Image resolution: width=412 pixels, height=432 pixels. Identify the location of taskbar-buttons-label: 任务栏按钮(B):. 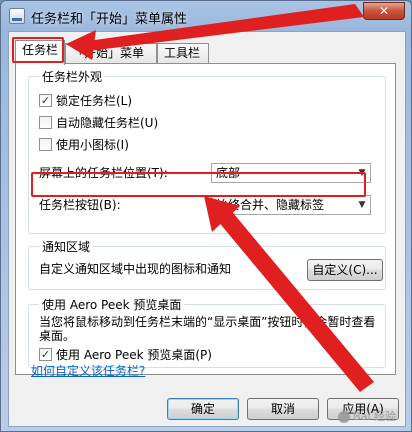
(80, 205).